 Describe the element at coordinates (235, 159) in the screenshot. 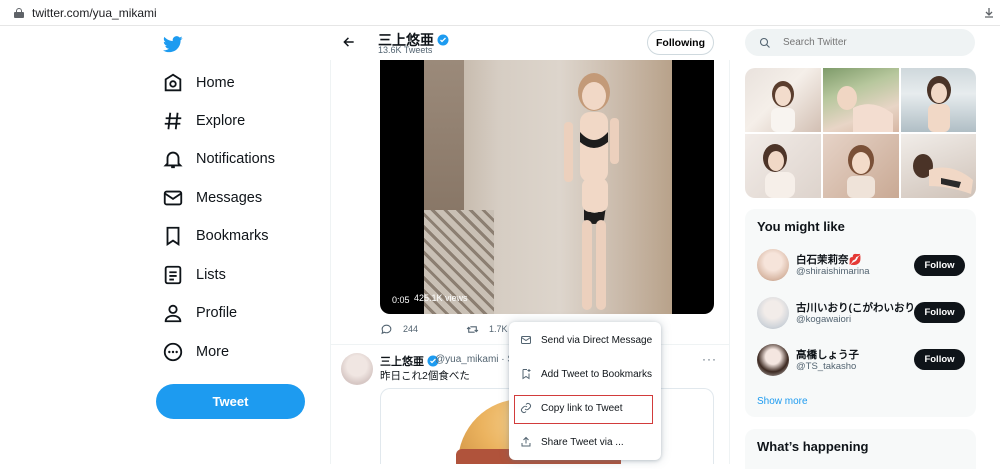

I see `nav-notifications-label: Notifications` at that location.